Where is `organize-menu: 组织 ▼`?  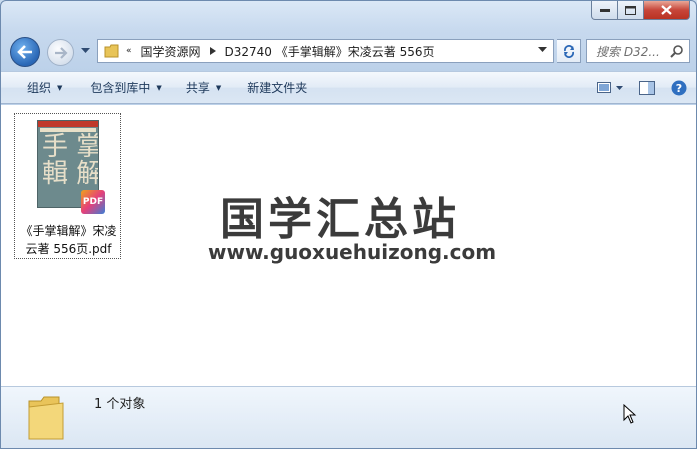 organize-menu: 组织 ▼ is located at coordinates (44, 88).